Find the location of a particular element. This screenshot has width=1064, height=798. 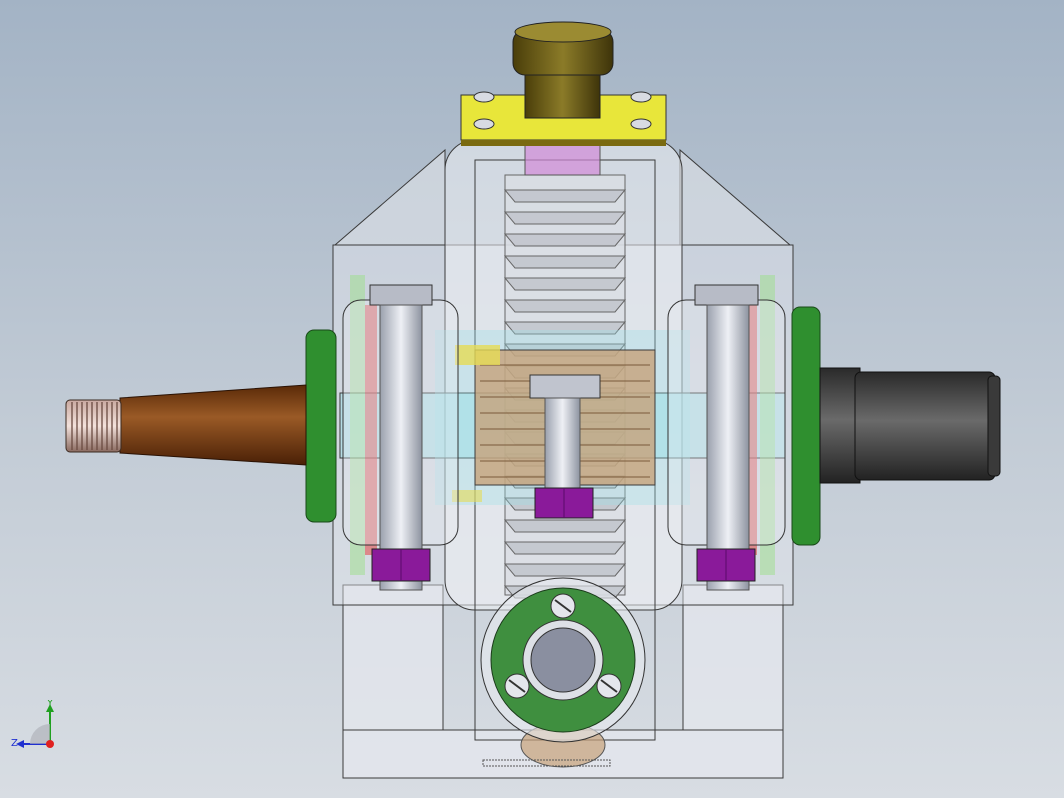

shaft-thread is located at coordinates (93, 426).